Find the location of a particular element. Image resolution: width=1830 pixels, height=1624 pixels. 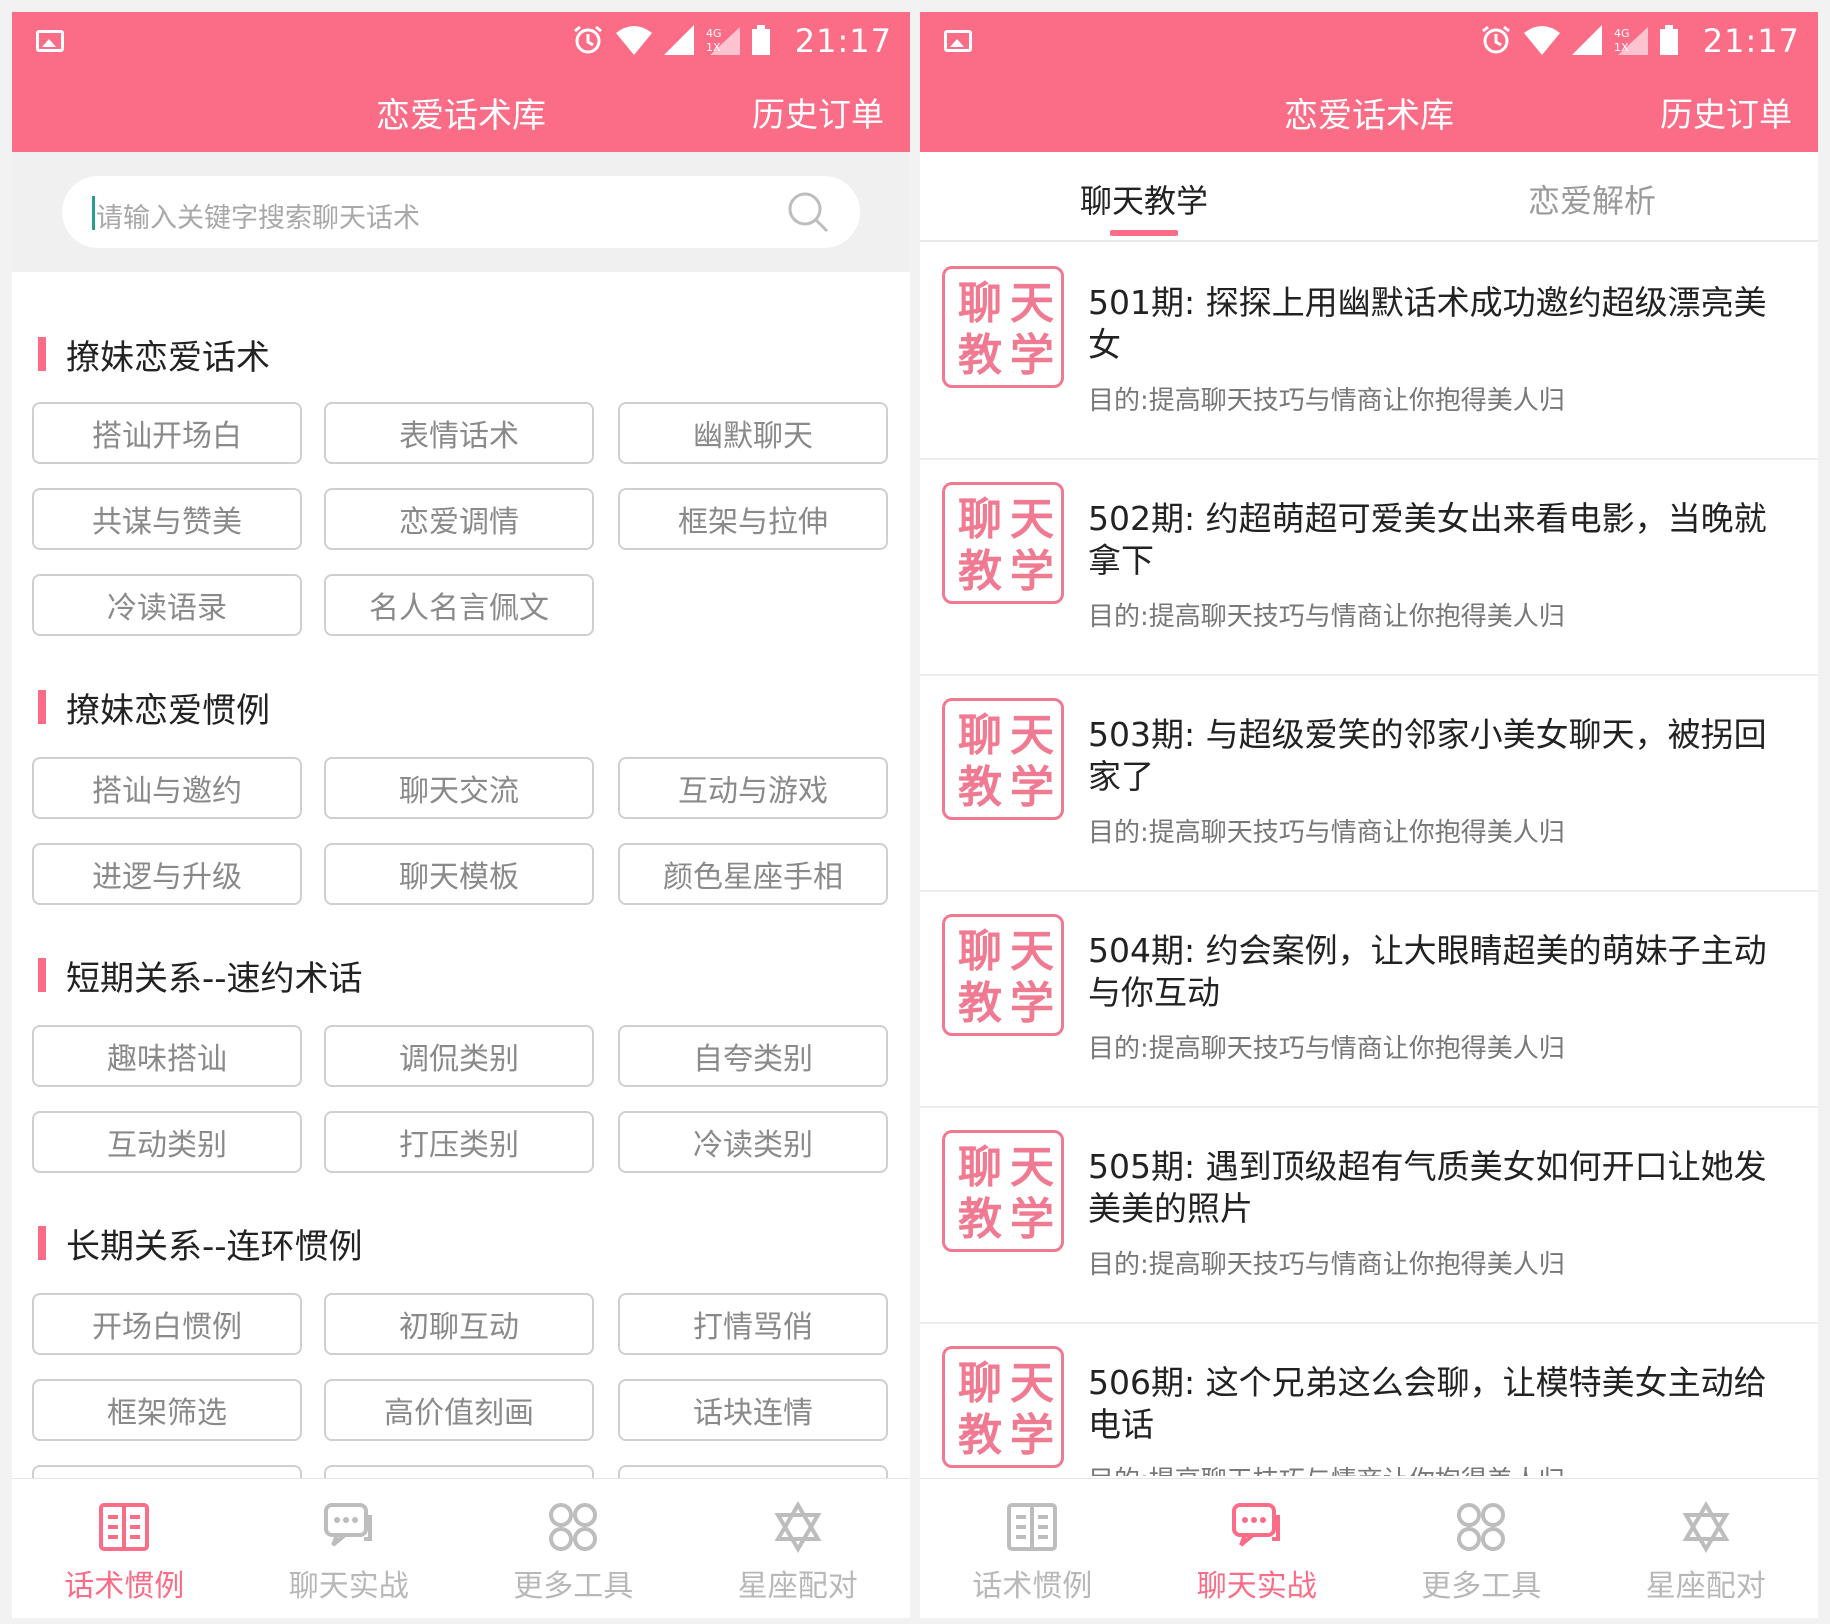

search-area: 请输入关键字搜索聊天话术 is located at coordinates (461, 212).